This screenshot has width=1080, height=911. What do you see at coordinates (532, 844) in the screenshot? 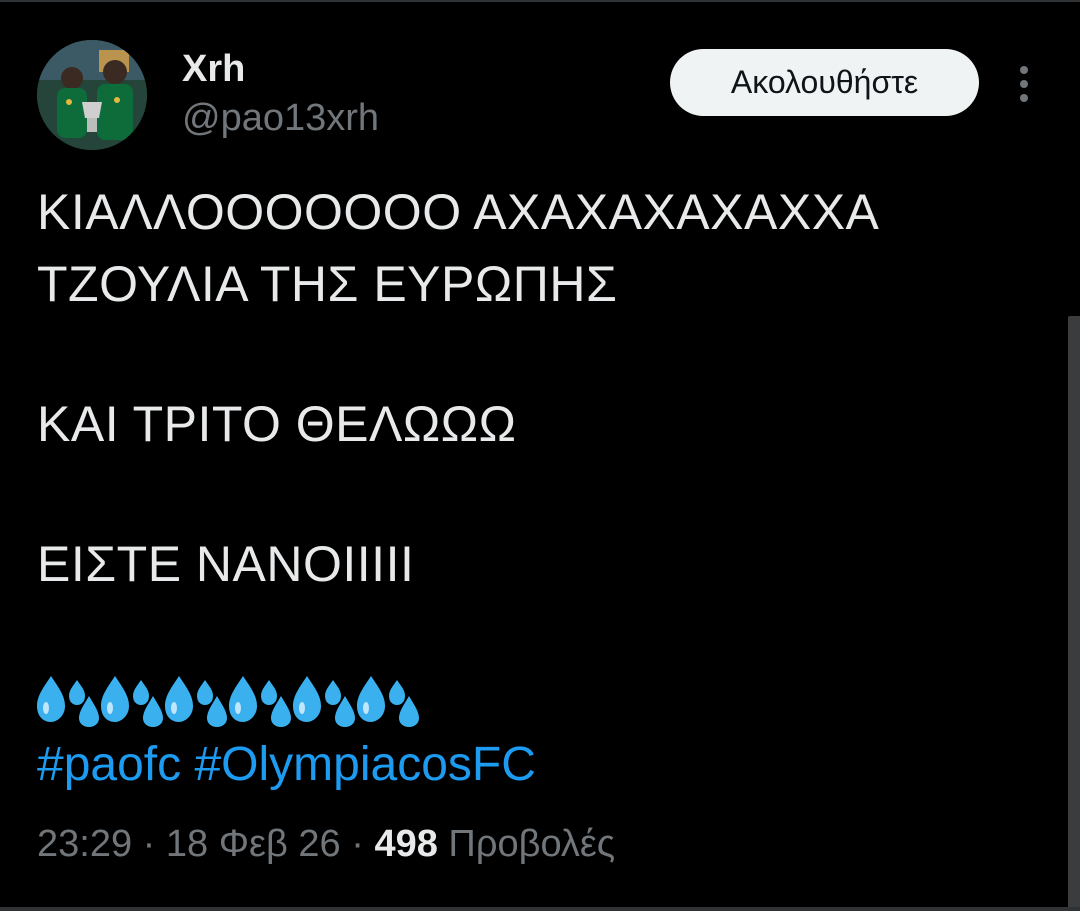
I see `views-label: Προβολές` at bounding box center [532, 844].